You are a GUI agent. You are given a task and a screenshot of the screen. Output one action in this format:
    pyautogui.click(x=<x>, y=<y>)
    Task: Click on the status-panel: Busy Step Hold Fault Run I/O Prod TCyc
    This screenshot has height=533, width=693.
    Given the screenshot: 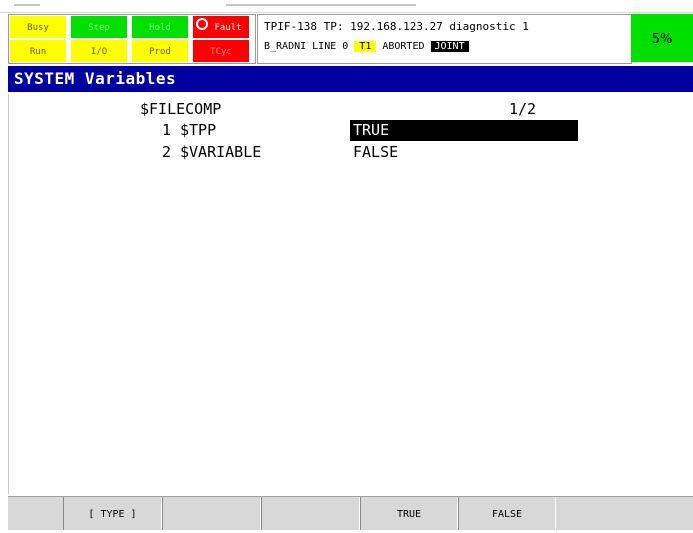 What is the action you would take?
    pyautogui.click(x=132, y=39)
    